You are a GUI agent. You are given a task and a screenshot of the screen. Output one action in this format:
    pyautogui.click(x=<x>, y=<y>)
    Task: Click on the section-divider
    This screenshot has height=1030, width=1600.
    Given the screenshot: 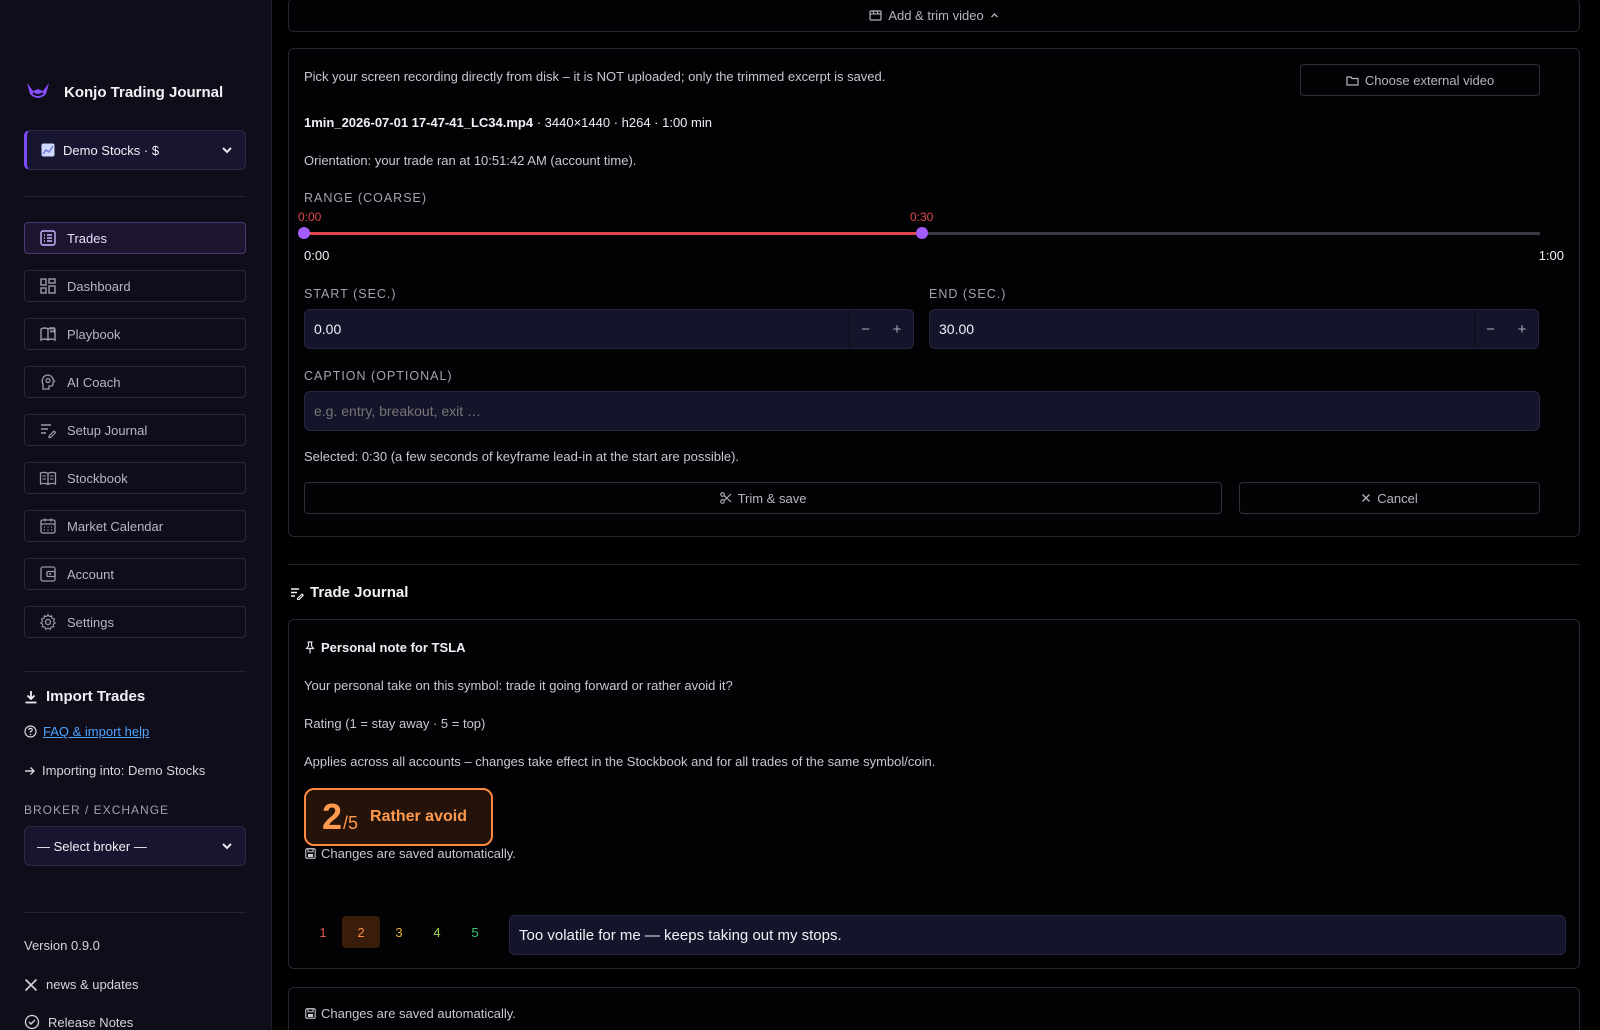 What is the action you would take?
    pyautogui.click(x=934, y=564)
    